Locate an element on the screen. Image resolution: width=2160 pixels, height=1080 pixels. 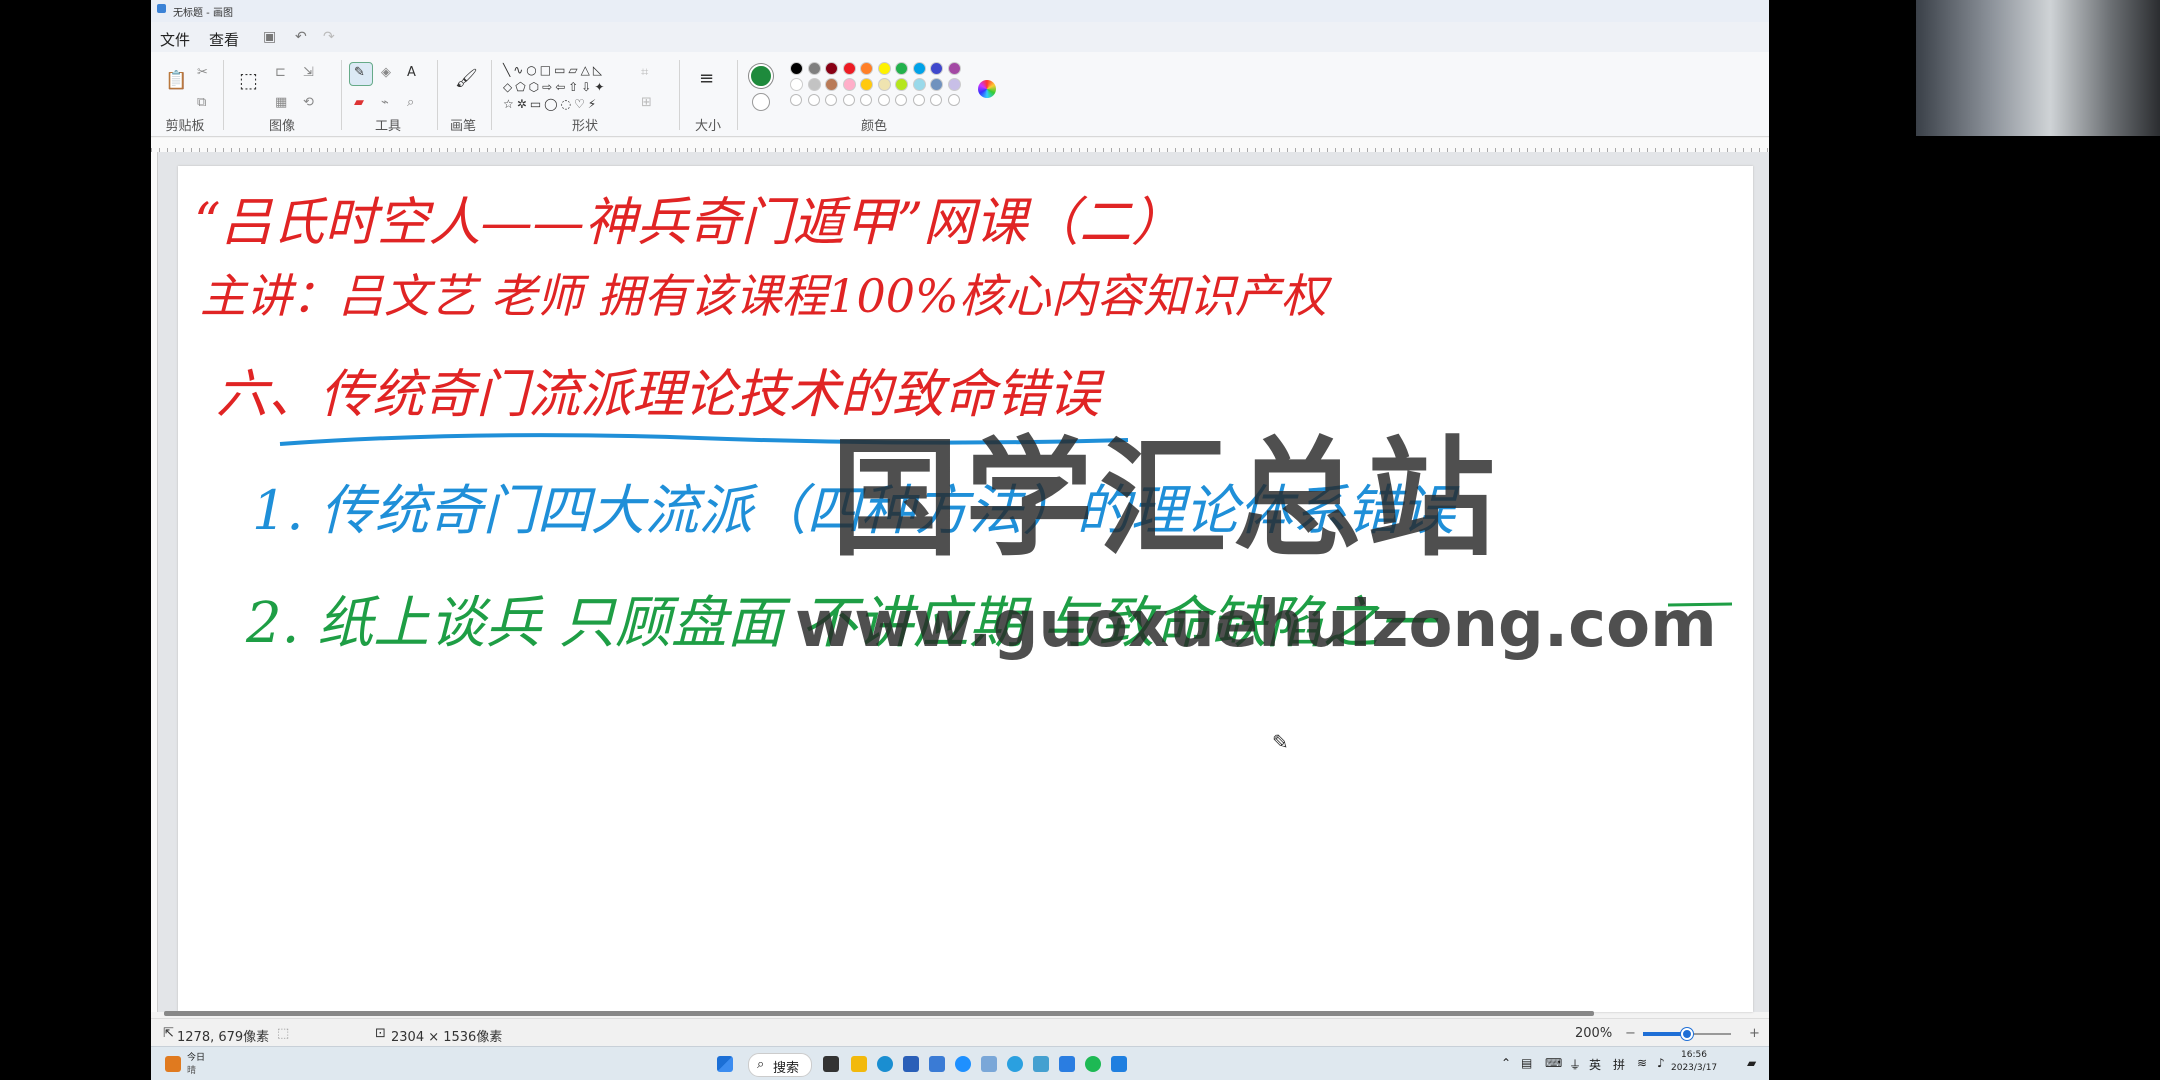
select-icon: ⬚ is located at coordinates (248, 80).